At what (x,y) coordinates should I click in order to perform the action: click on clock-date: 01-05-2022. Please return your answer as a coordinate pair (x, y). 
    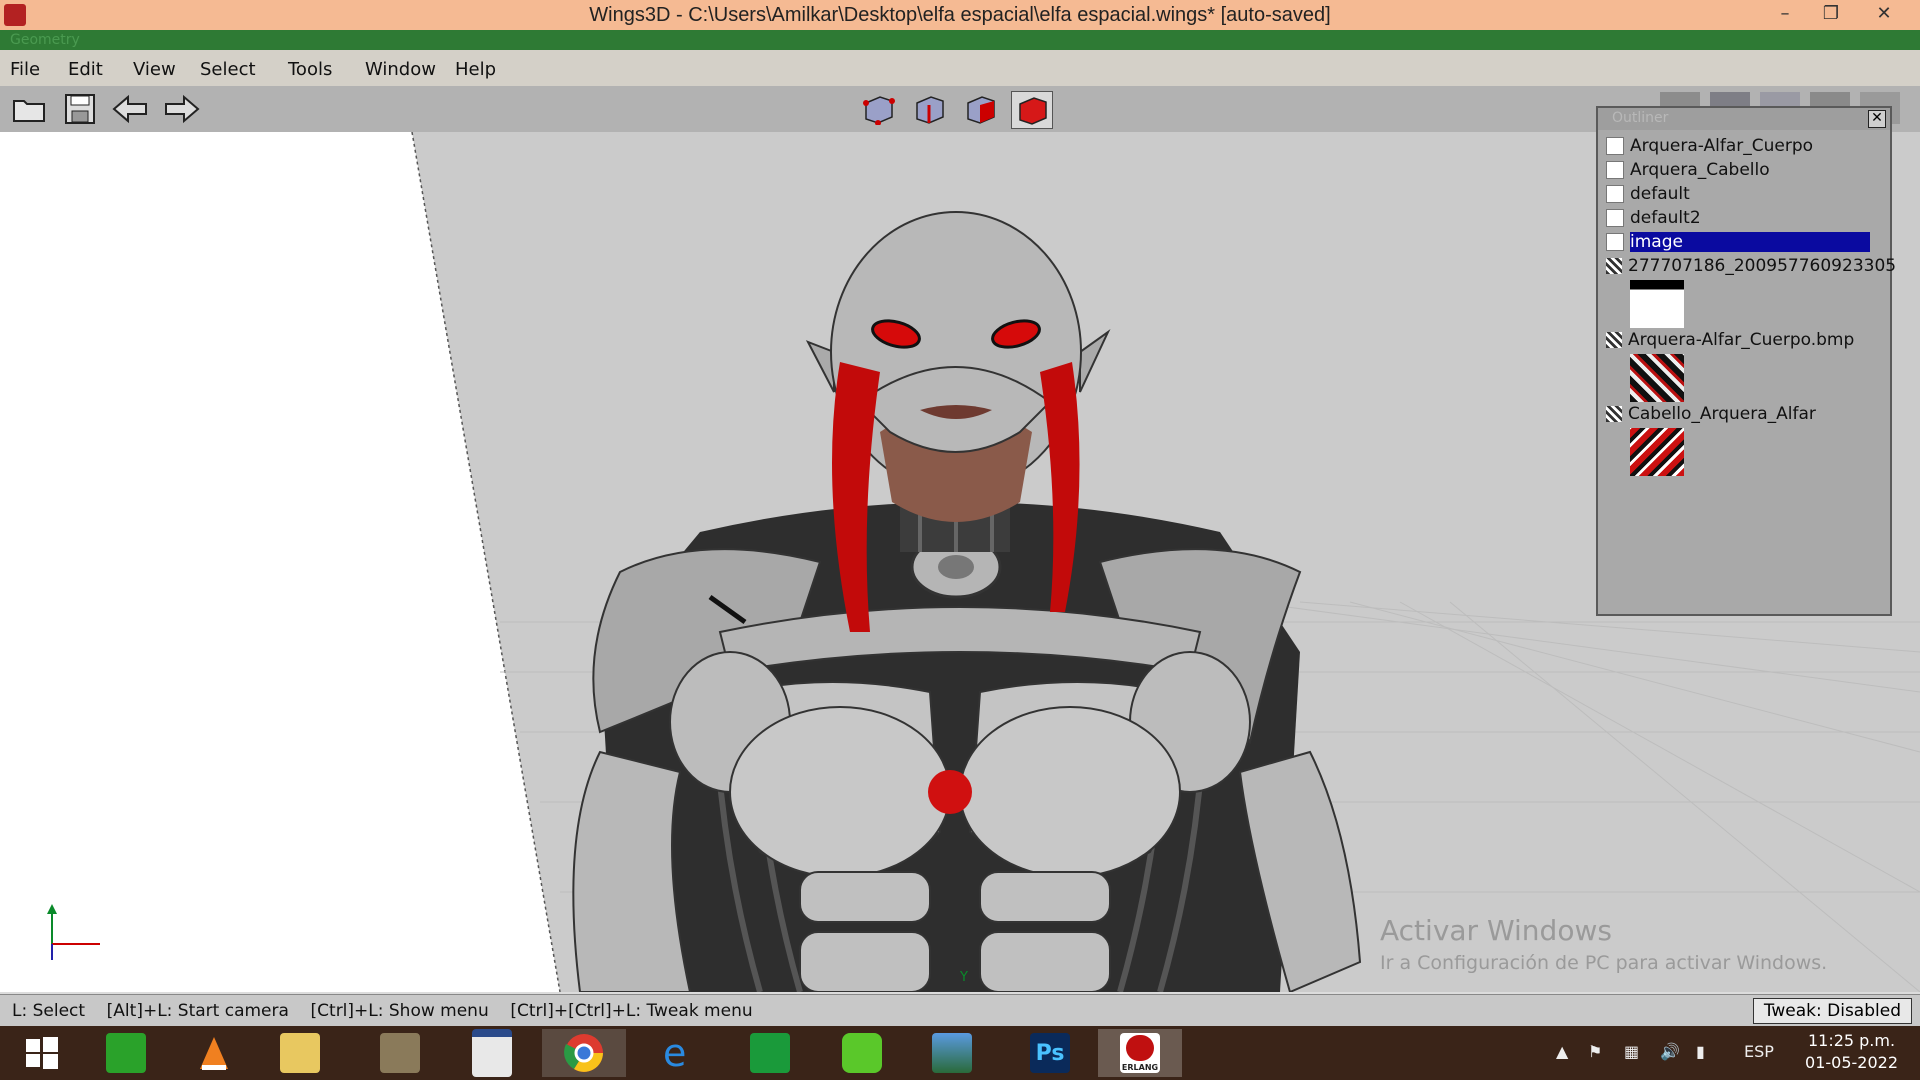
    Looking at the image, I should click on (1851, 1062).